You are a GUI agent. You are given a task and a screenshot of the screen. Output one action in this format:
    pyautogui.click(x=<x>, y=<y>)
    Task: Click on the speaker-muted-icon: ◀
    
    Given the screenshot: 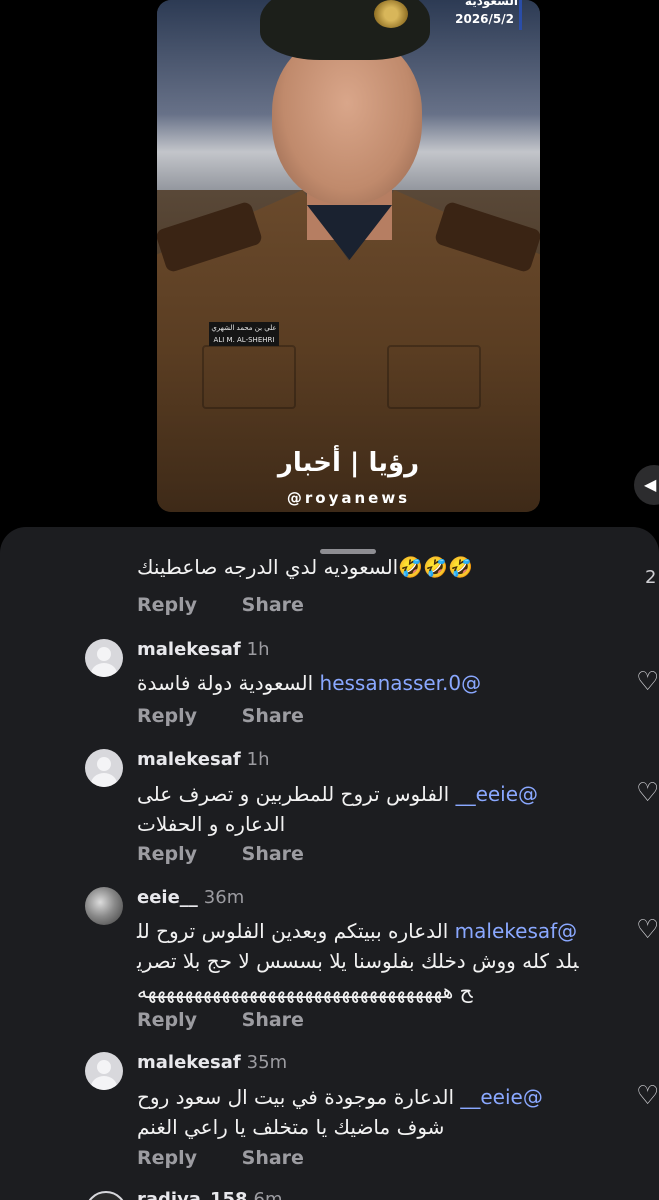 What is the action you would take?
    pyautogui.click(x=650, y=484)
    